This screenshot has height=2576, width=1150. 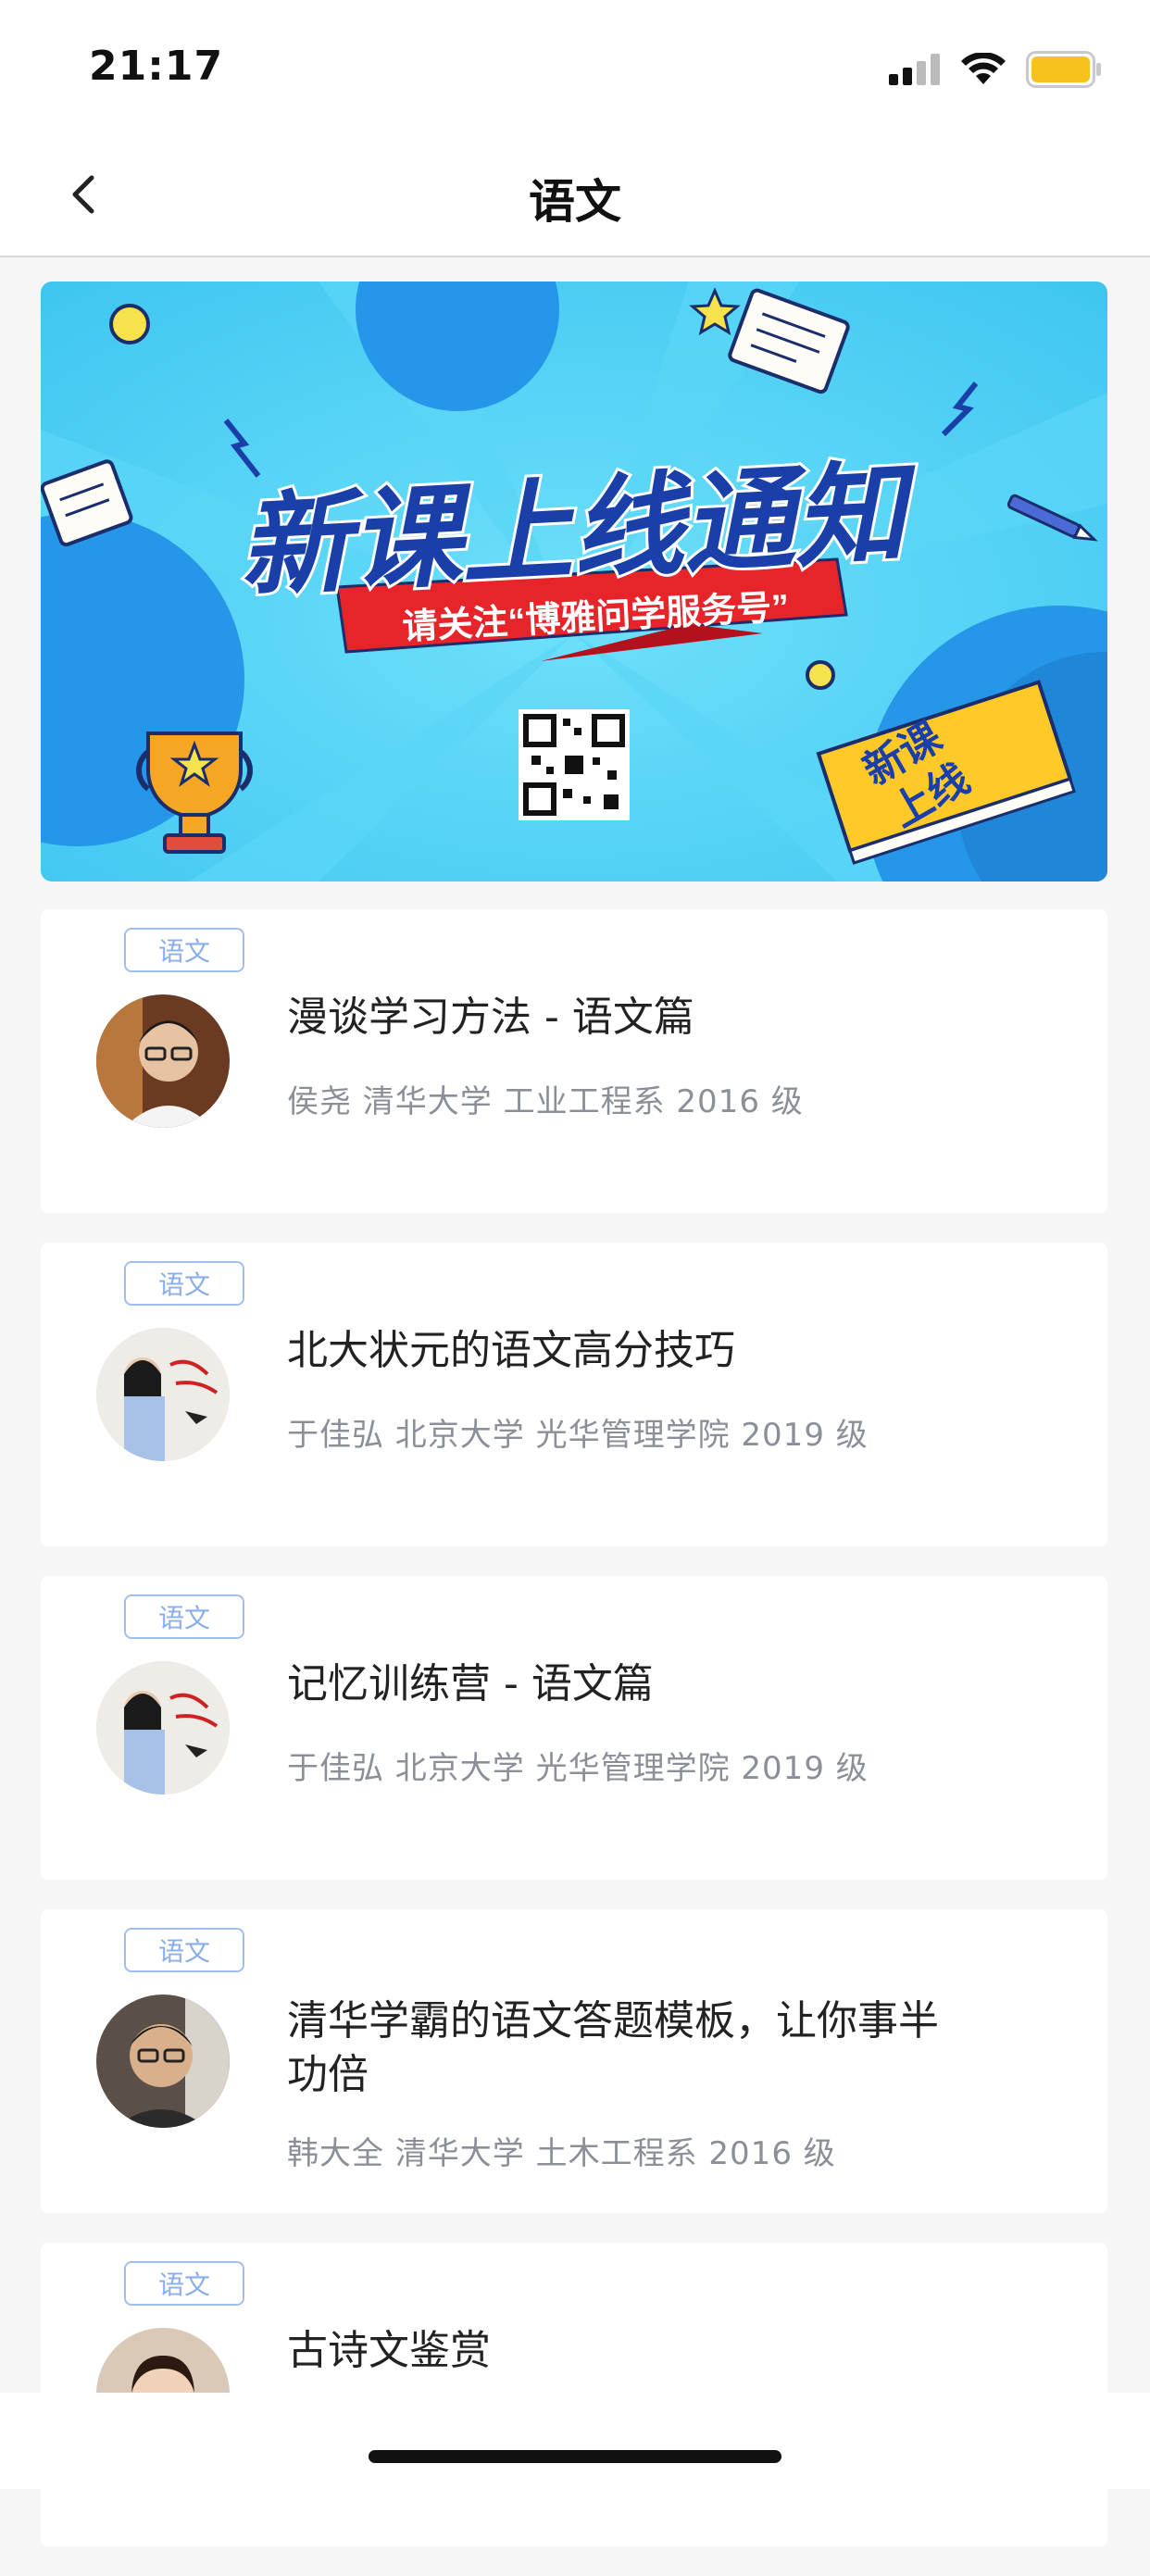 I want to click on course-card: 语文 记忆训练营 - 语文篇 于佳弘 北京大学 光华管理学院 2019 级, so click(x=574, y=1728).